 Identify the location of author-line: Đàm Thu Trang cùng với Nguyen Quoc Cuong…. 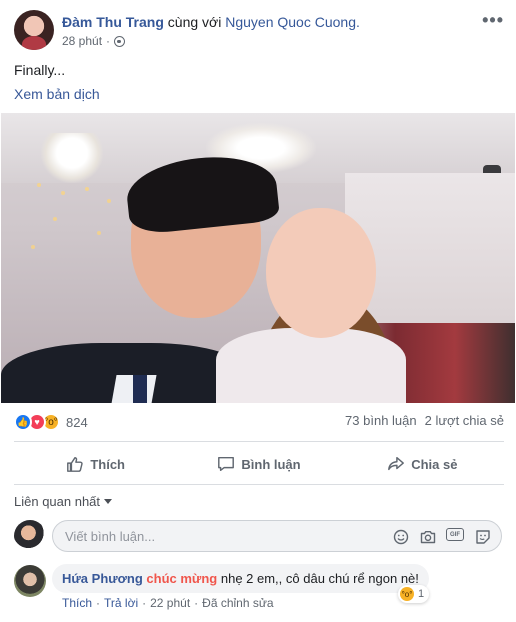
(211, 22).